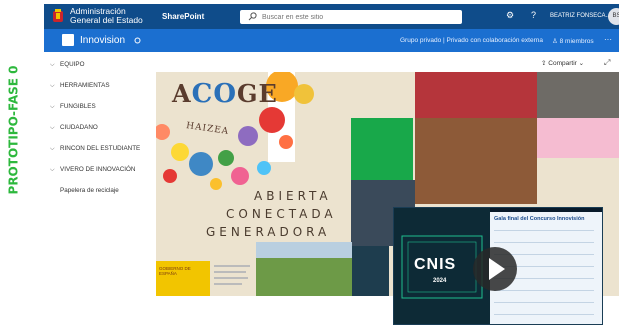  What do you see at coordinates (476, 95) in the screenshot?
I see `banner-photo-boats` at bounding box center [476, 95].